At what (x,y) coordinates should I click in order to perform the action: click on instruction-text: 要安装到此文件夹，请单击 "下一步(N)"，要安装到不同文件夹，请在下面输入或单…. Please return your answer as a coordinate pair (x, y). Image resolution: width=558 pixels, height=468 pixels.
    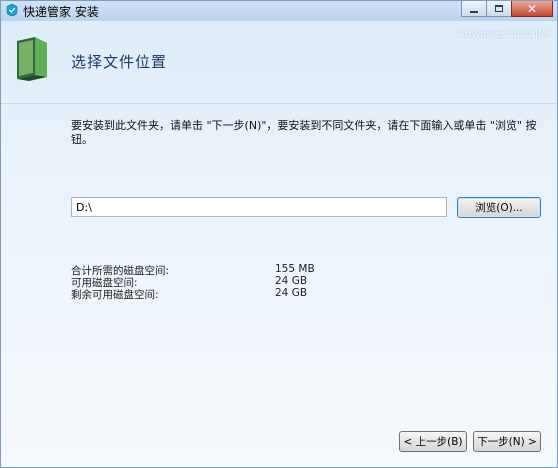
    Looking at the image, I should click on (304, 132).